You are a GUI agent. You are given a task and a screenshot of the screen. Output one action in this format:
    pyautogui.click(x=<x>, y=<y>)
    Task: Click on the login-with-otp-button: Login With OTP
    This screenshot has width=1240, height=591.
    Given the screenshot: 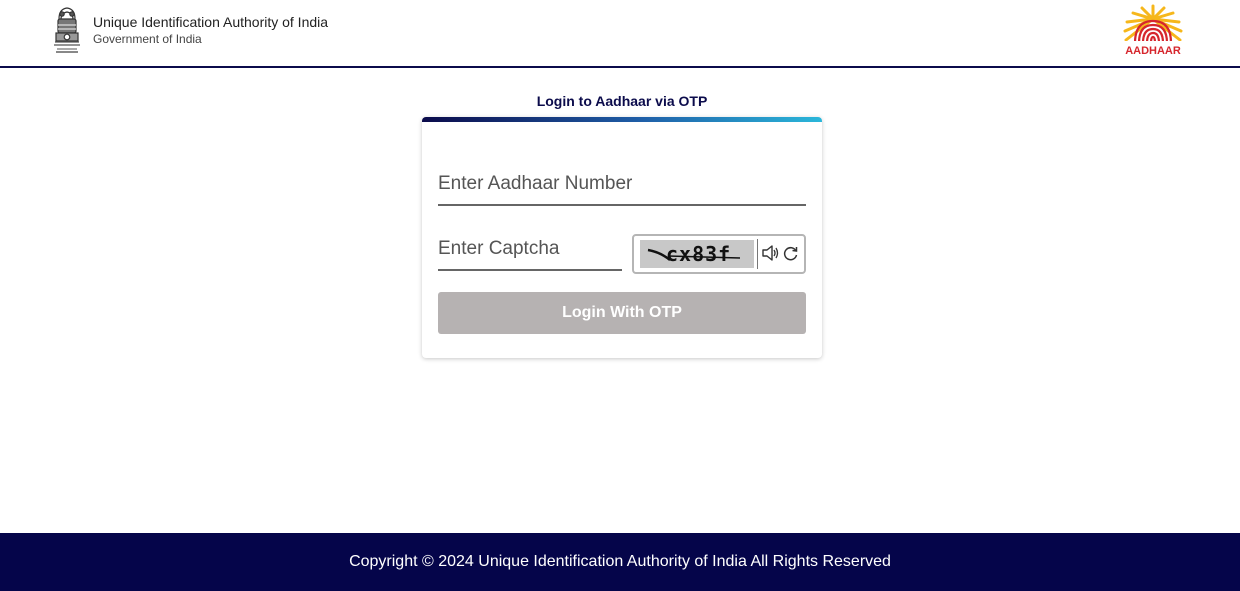 What is the action you would take?
    pyautogui.click(x=622, y=313)
    